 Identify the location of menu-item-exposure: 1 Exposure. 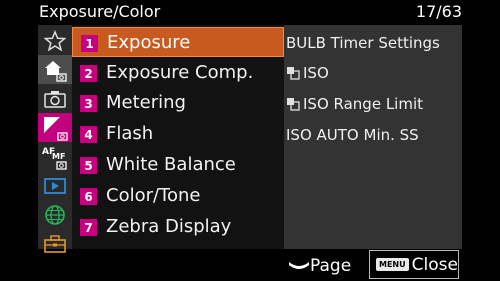
(178, 42).